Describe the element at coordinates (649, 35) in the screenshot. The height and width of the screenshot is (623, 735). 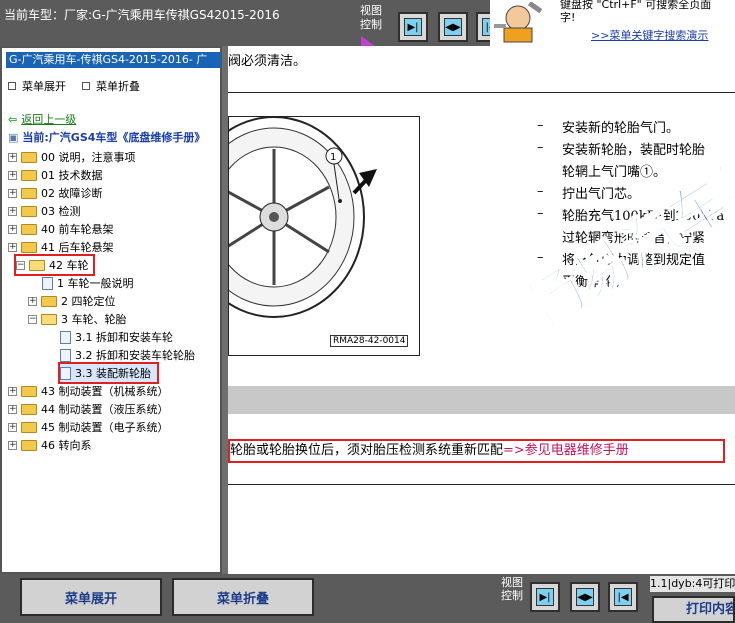
I see `keyword-search-demo-link: >>菜单关键字搜索演示` at that location.